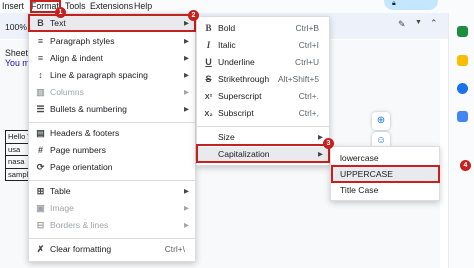 The image size is (474, 268). What do you see at coordinates (208, 79) in the screenshot?
I see `strikethrough-icon: S` at bounding box center [208, 79].